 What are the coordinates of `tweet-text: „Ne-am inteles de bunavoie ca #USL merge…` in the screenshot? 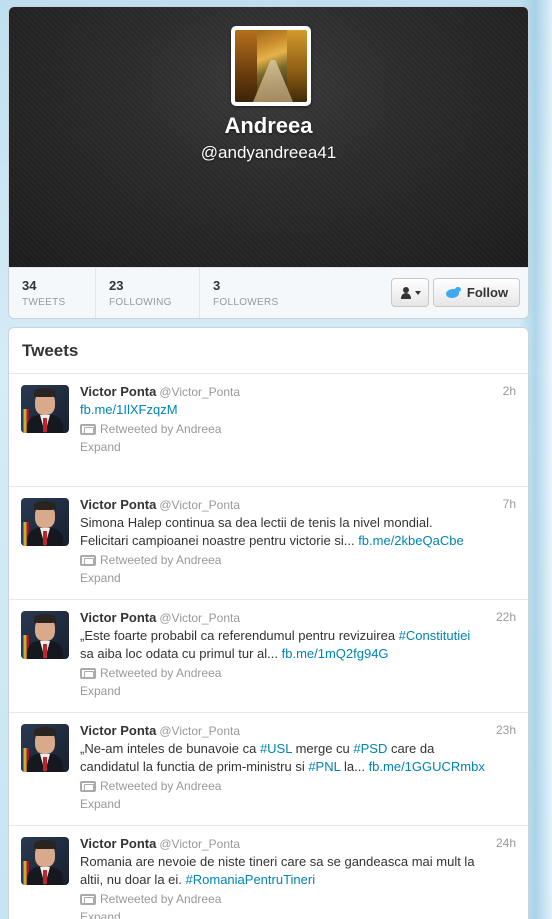 It's located at (298, 758).